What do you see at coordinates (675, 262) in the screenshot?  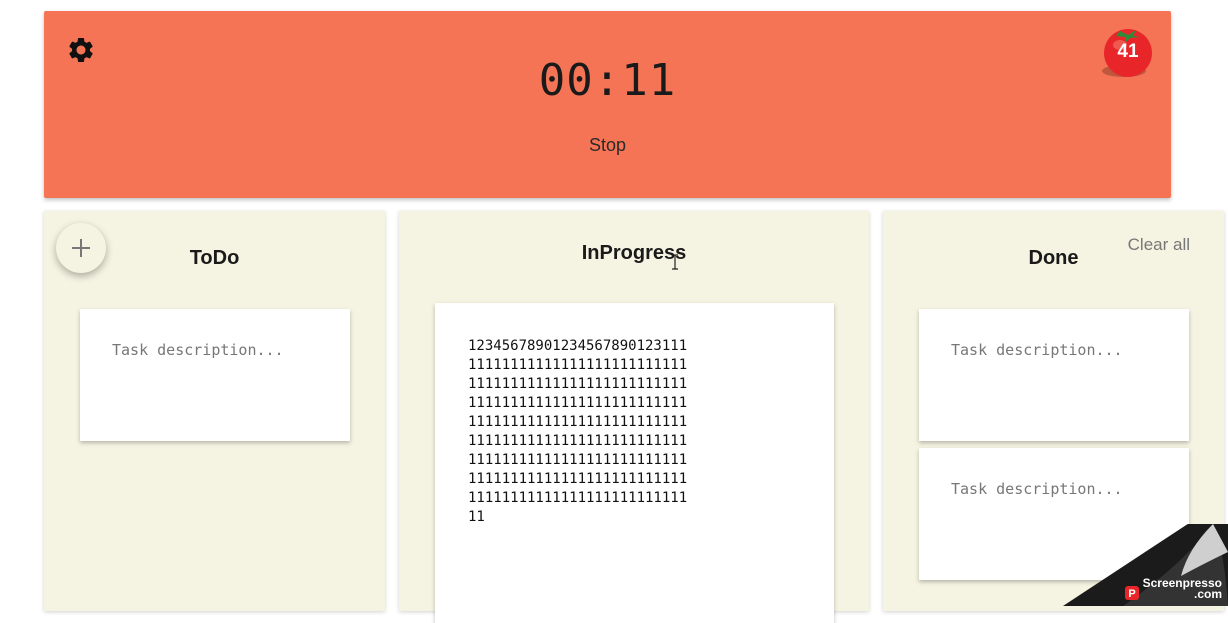 I see `text-cursor-icon` at bounding box center [675, 262].